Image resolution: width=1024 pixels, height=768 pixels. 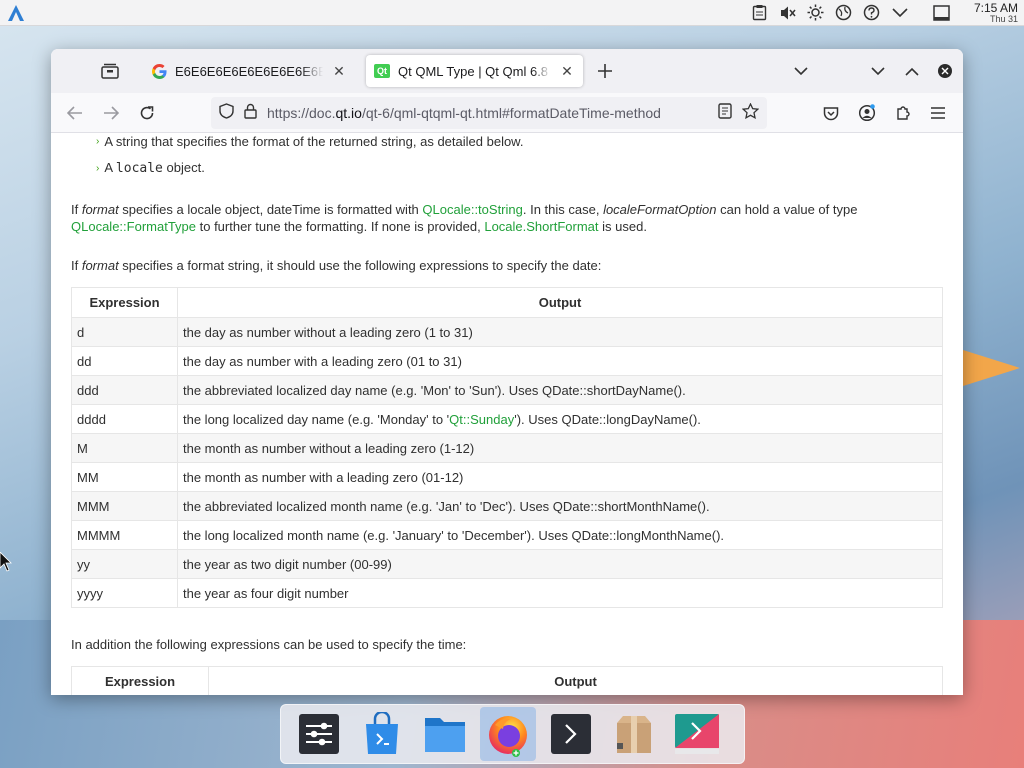 I want to click on expression-cell: yy, so click(x=124, y=564).